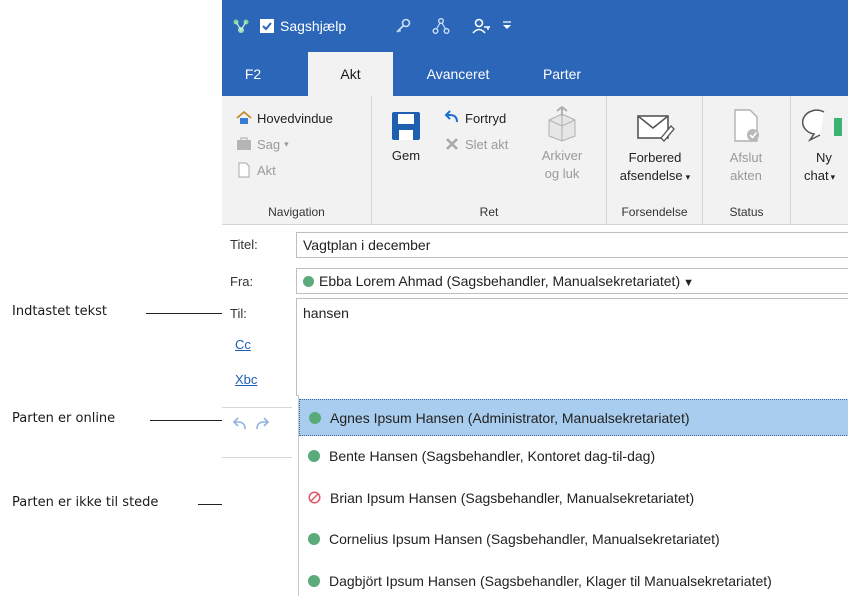  I want to click on ribbon-group-status: Afslut akten Status, so click(747, 160).